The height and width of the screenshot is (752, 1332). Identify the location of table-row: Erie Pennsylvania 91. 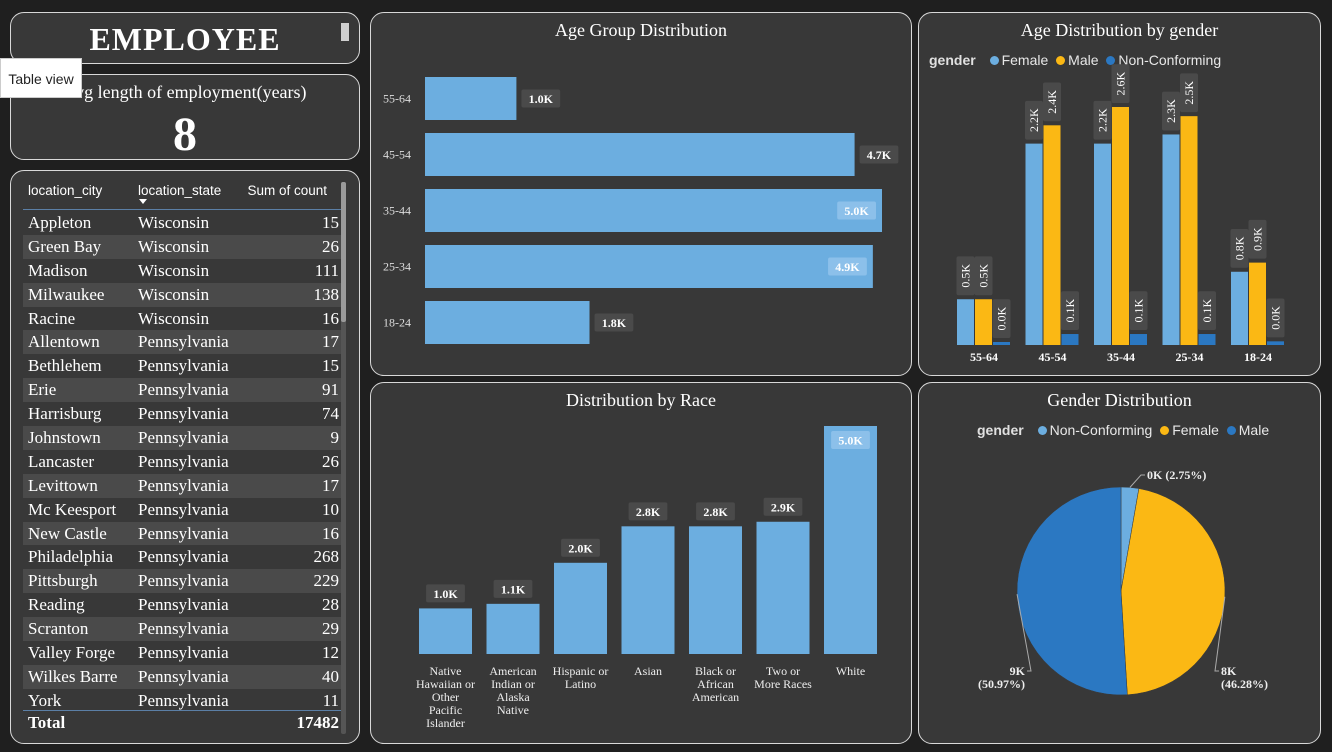
(184, 390).